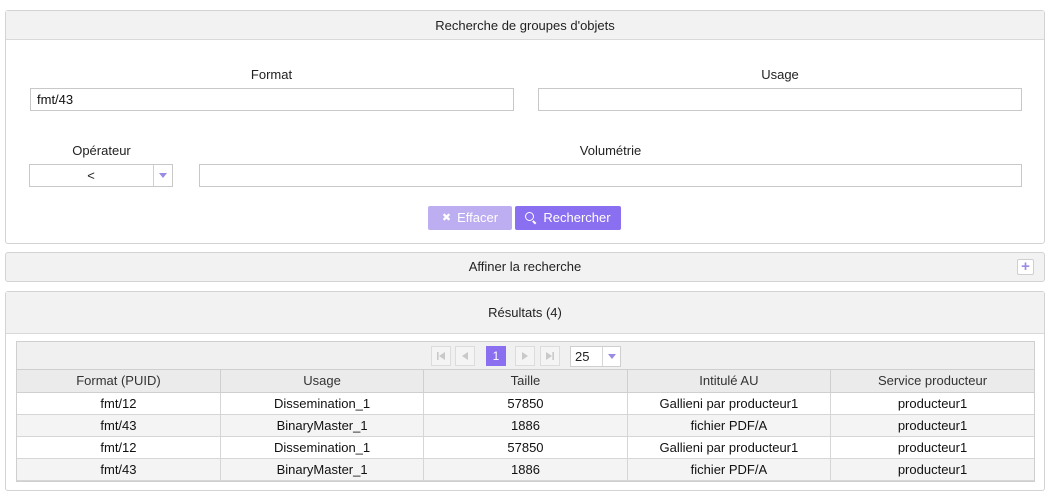 The image size is (1054, 497). What do you see at coordinates (610, 175) in the screenshot?
I see `volume-input` at bounding box center [610, 175].